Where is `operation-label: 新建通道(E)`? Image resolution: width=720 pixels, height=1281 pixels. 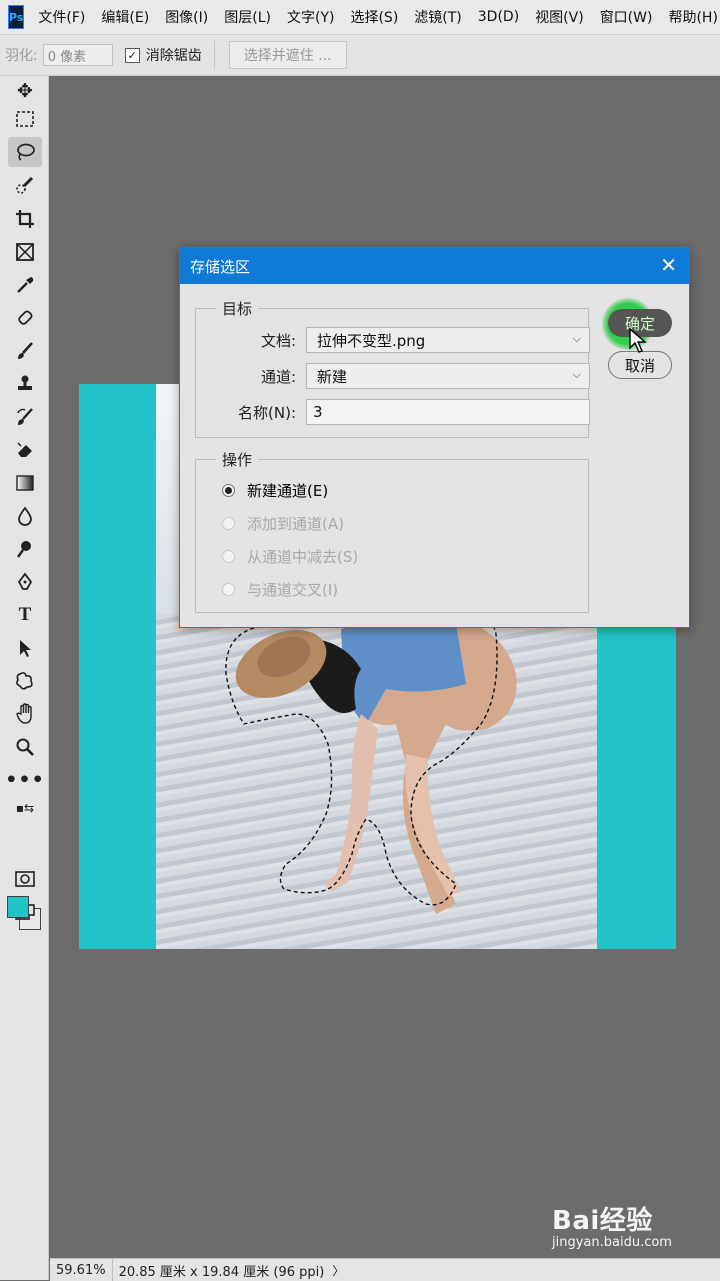
operation-label: 新建通道(E) is located at coordinates (288, 491).